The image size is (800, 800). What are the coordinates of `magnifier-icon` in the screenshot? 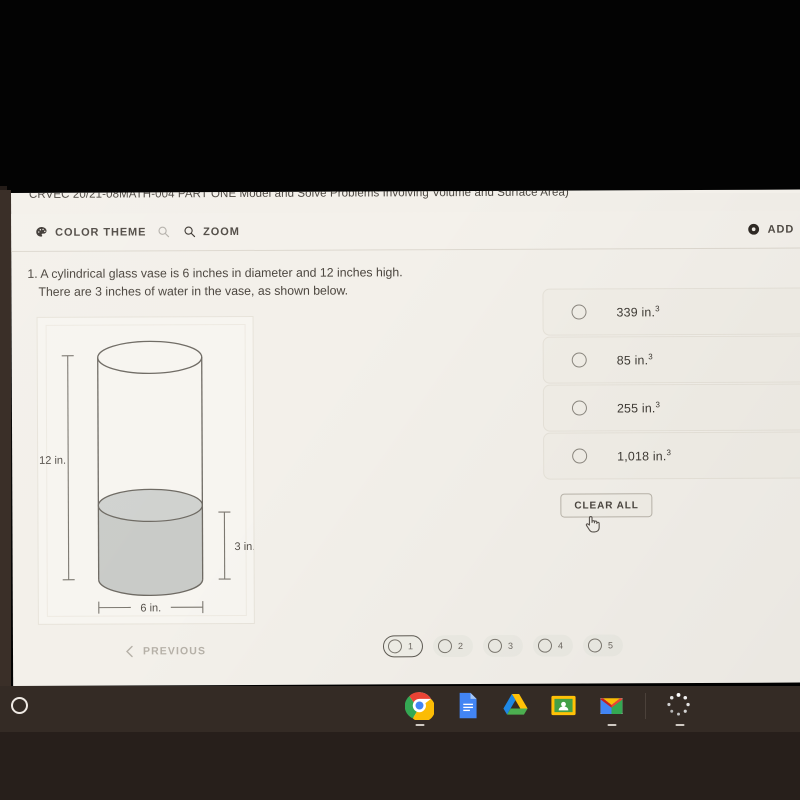 It's located at (189, 231).